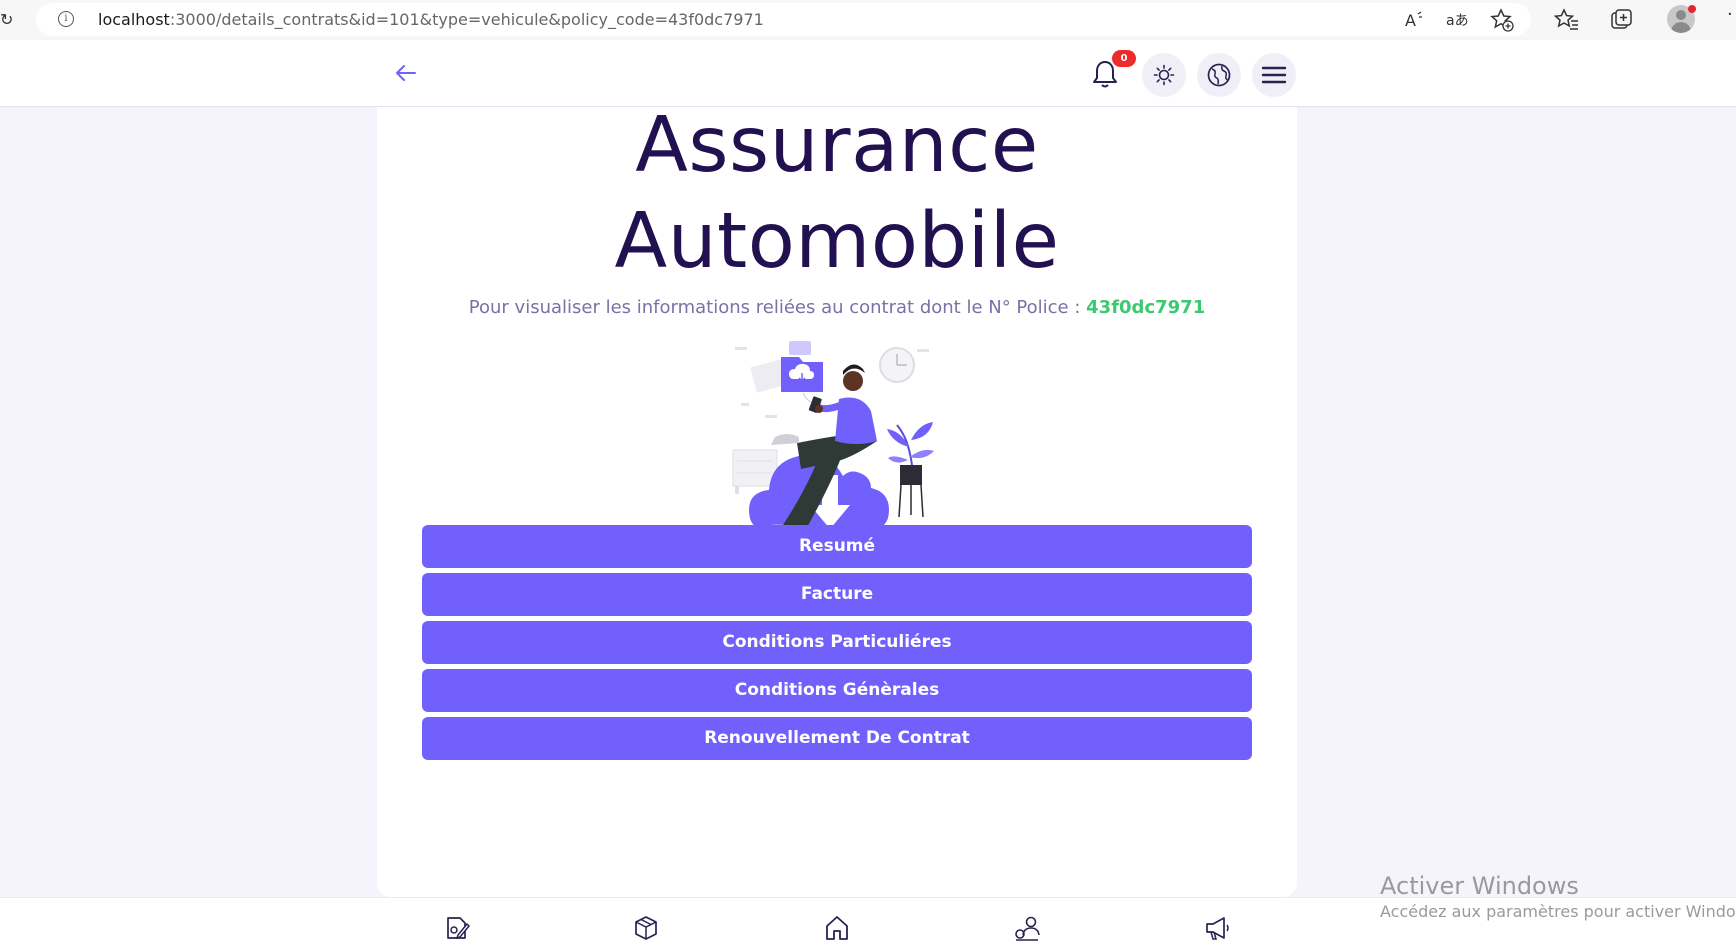 Image resolution: width=1736 pixels, height=947 pixels. I want to click on collections-icon, so click(1622, 20).